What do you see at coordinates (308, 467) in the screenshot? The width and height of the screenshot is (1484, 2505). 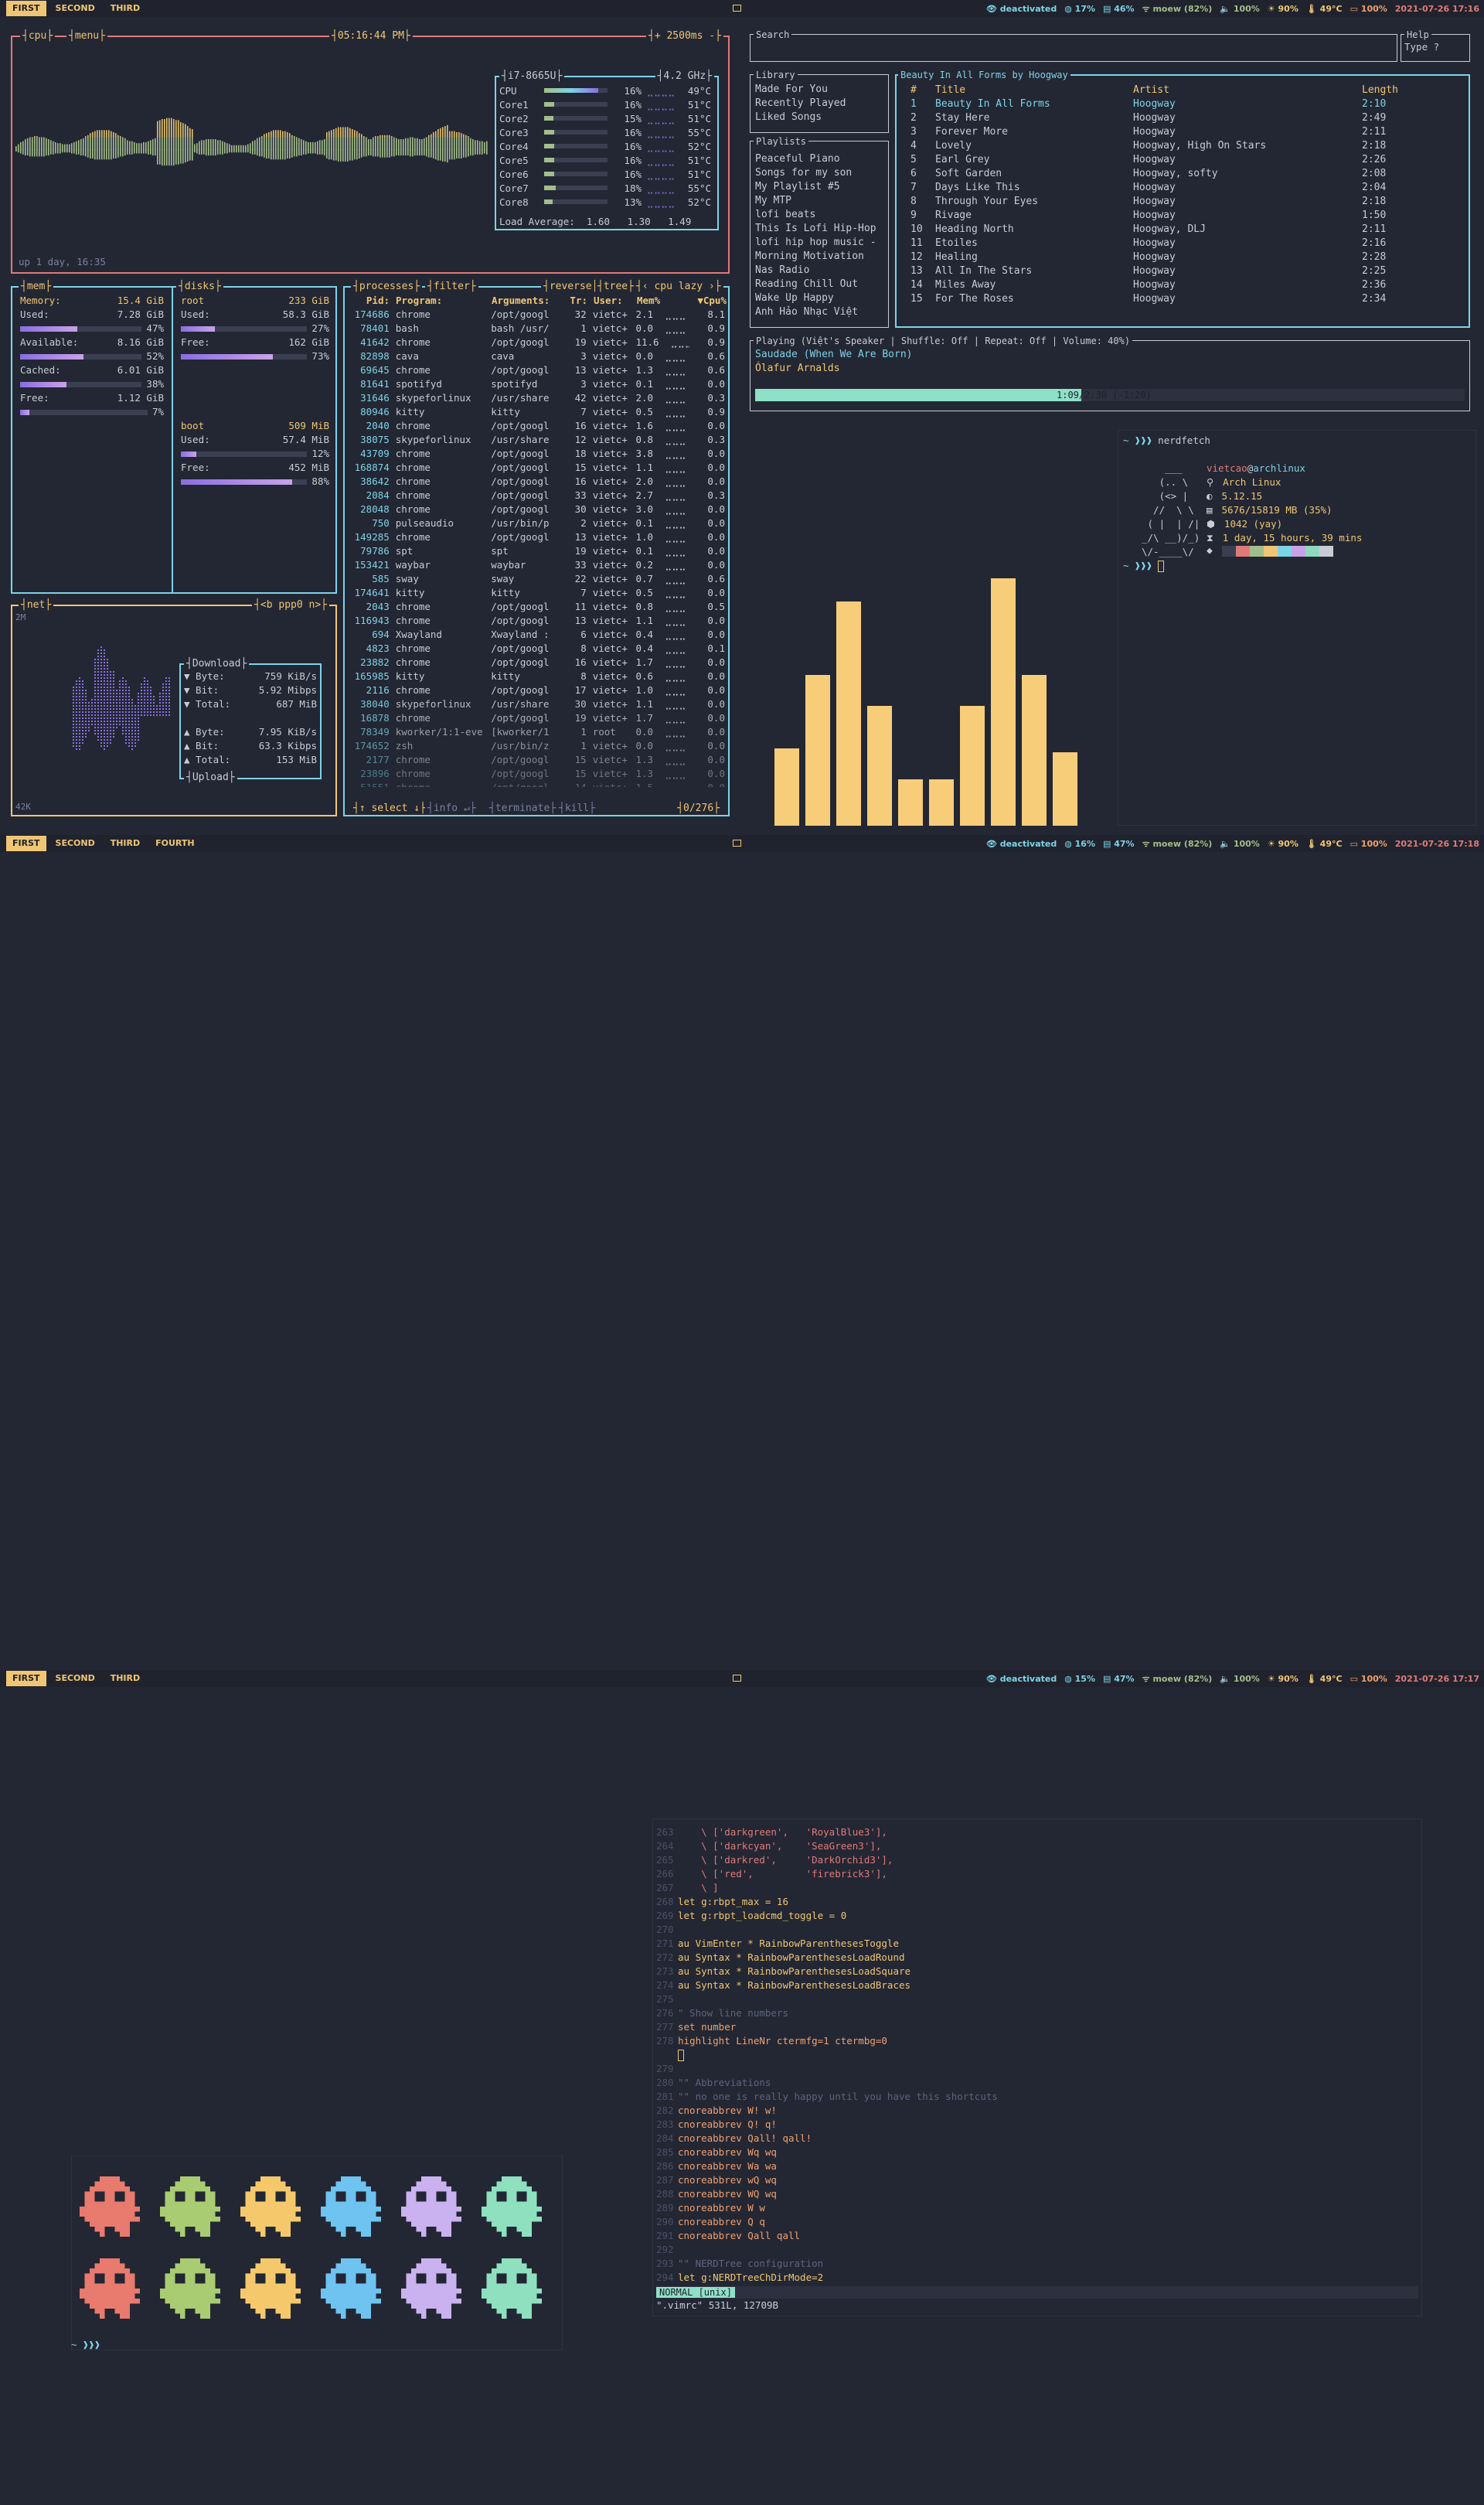 I see `disk-boot-free-value: 452 MiB` at bounding box center [308, 467].